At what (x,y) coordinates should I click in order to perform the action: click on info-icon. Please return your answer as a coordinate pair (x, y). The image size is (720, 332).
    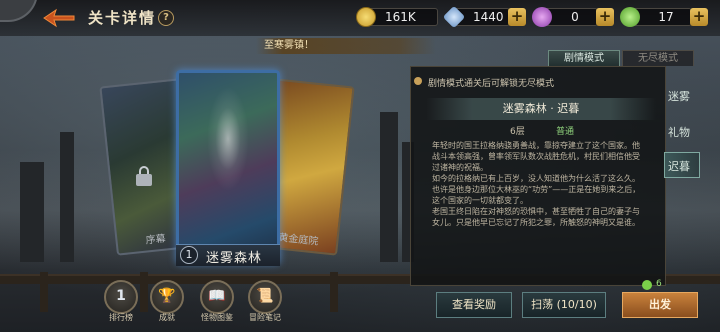
    Looking at the image, I should click on (418, 81).